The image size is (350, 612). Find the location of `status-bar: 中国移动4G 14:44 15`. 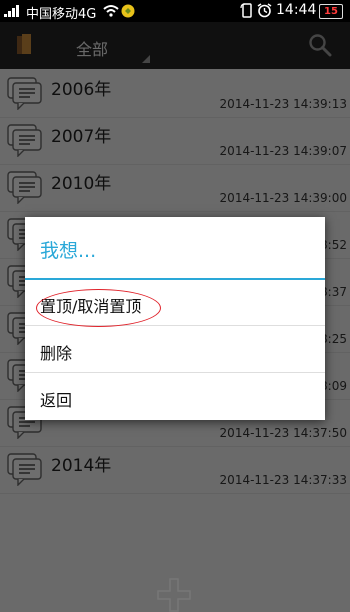

status-bar: 中国移动4G 14:44 15 is located at coordinates (175, 11).